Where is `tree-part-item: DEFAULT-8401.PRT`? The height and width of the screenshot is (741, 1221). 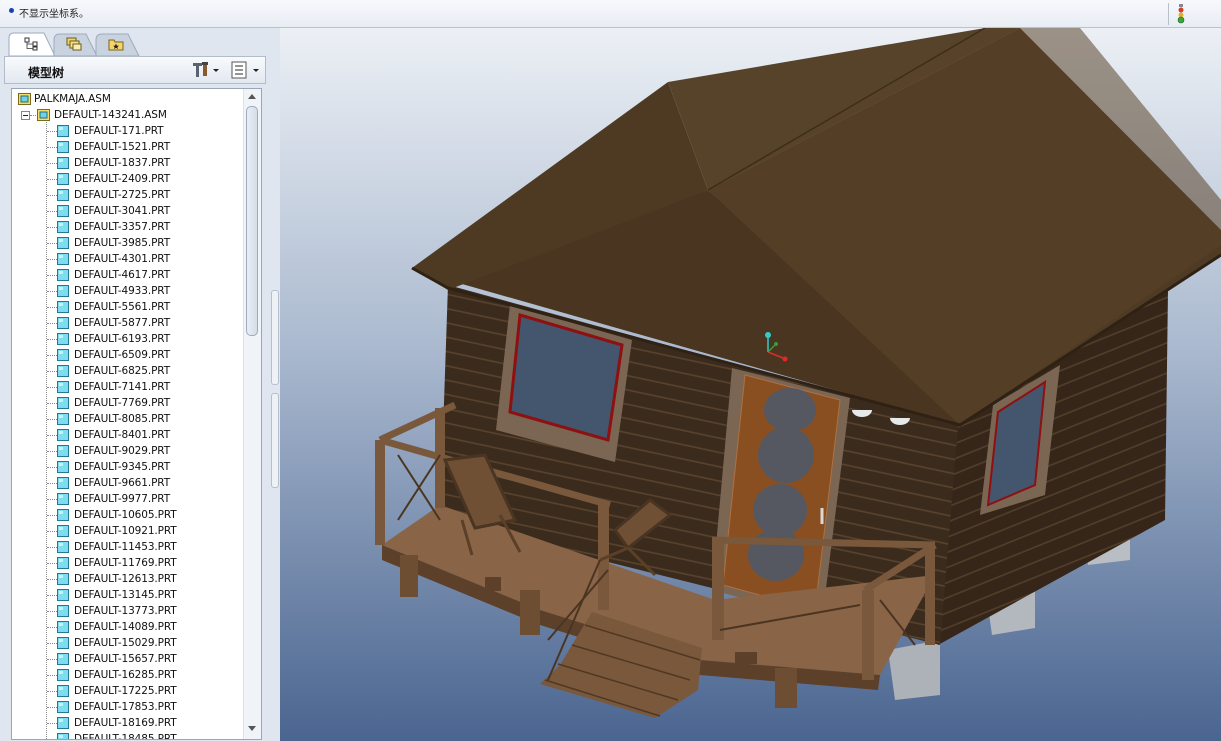 tree-part-item: DEFAULT-8401.PRT is located at coordinates (128, 435).